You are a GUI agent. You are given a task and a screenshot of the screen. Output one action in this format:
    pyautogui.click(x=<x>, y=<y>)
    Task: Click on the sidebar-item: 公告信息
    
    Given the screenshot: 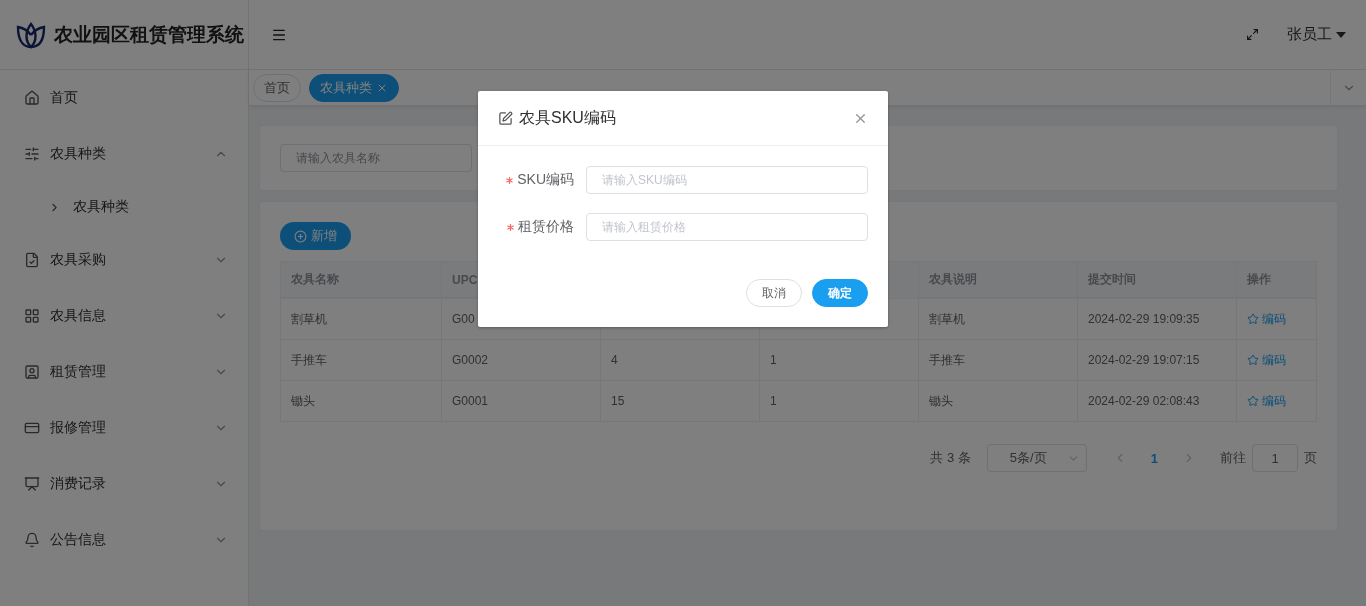 What is the action you would take?
    pyautogui.click(x=124, y=540)
    